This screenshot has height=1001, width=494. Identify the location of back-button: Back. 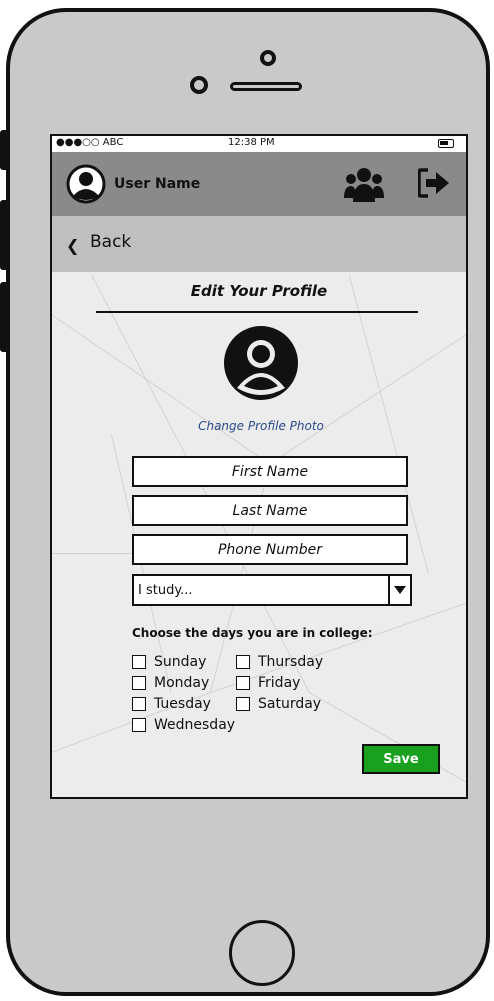
(110, 242).